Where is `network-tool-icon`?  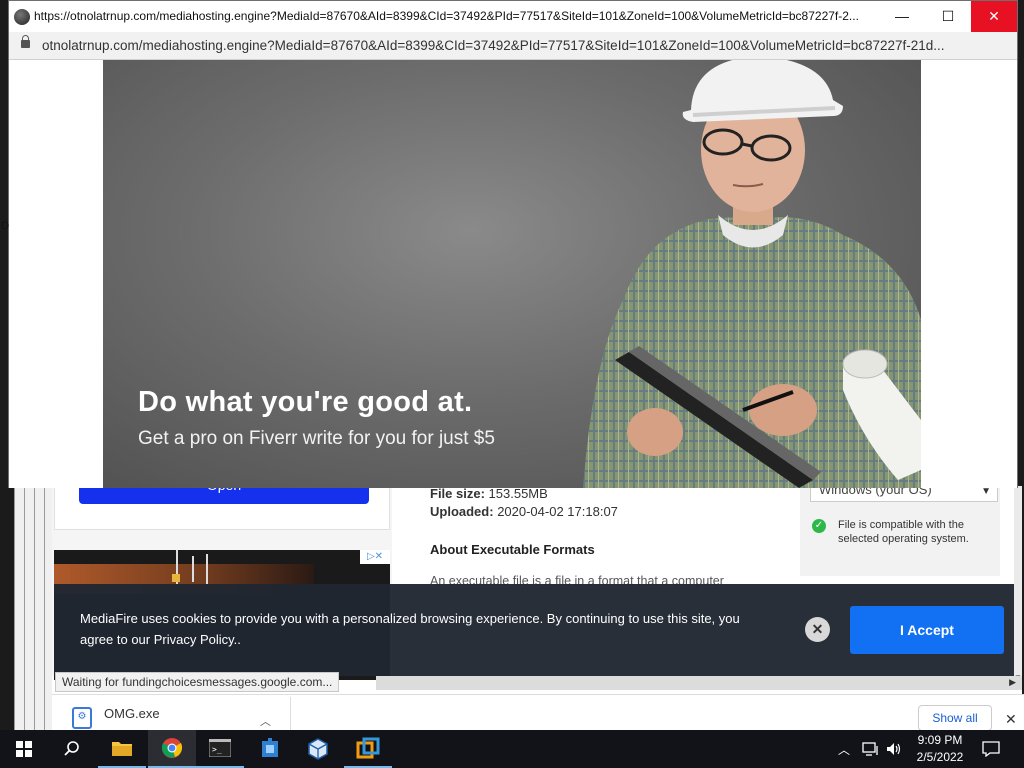 network-tool-icon is located at coordinates (270, 749).